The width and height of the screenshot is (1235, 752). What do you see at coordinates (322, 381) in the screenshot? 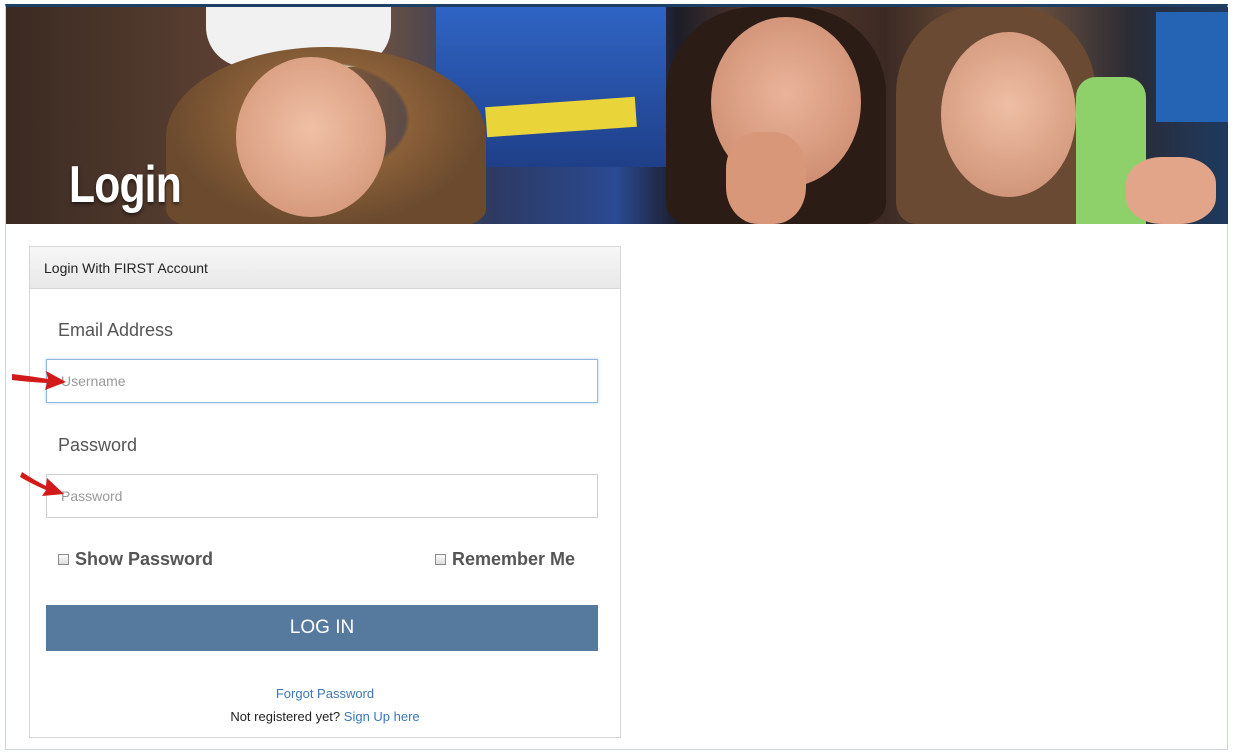
I see `username-input` at bounding box center [322, 381].